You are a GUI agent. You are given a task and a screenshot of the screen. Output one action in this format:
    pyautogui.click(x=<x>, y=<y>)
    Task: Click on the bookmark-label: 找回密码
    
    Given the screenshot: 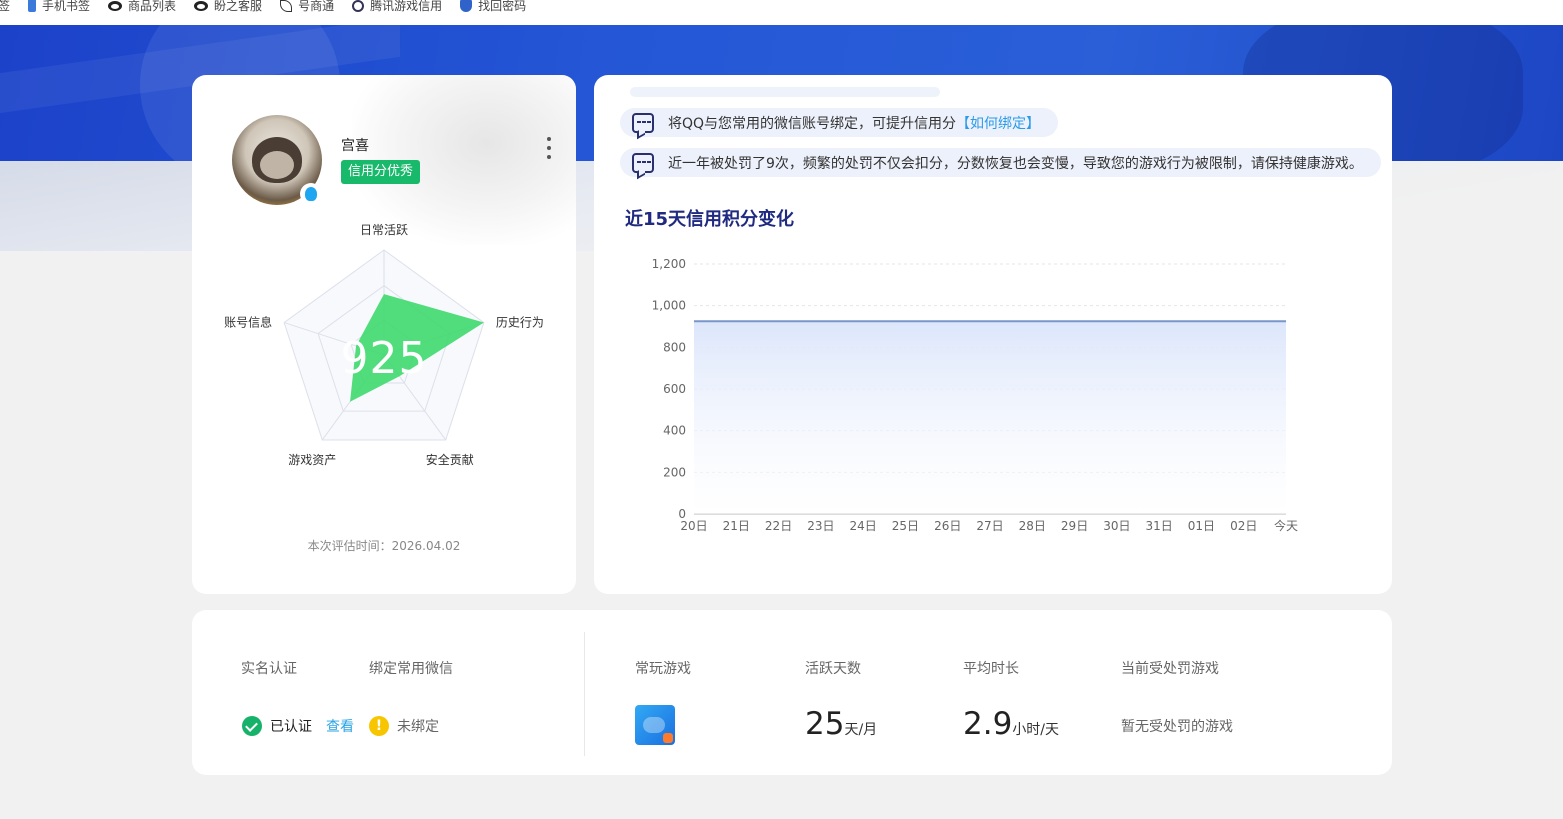 What is the action you would take?
    pyautogui.click(x=502, y=6)
    